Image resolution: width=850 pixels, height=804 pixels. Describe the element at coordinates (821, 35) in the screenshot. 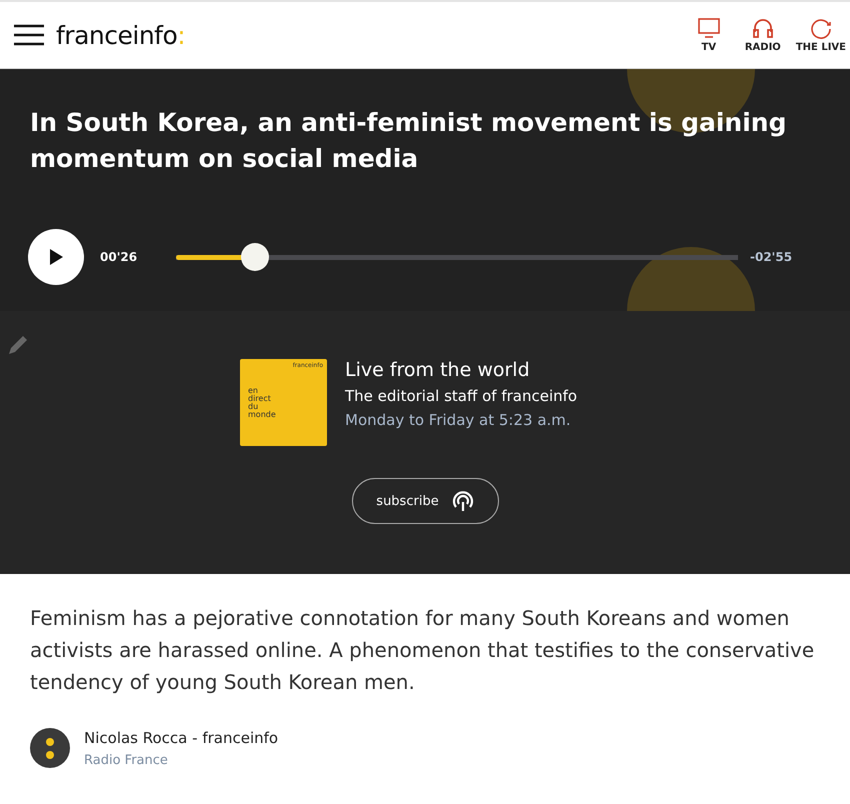

I see `nav-link: THE LIVE` at that location.